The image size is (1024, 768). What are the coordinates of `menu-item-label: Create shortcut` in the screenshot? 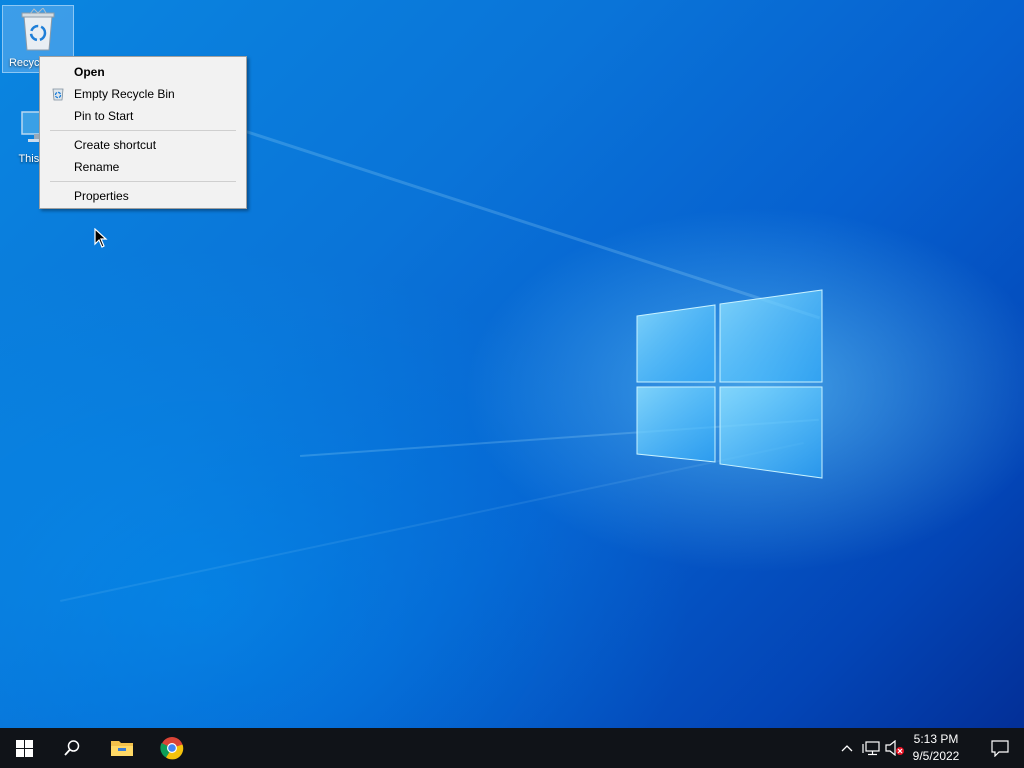 It's located at (115, 145).